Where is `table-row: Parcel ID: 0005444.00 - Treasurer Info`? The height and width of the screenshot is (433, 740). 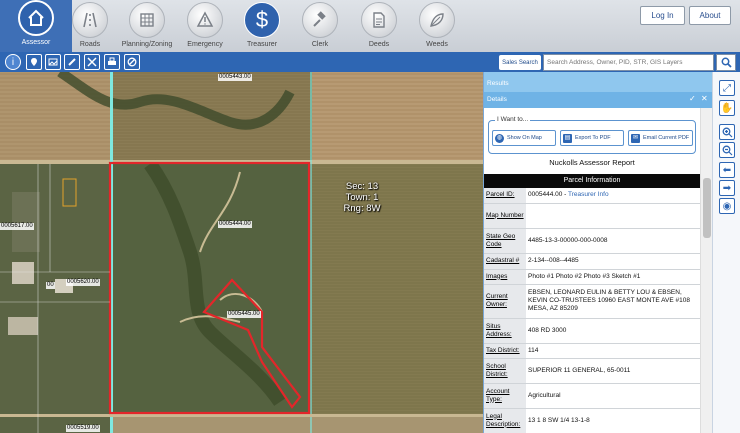 table-row: Parcel ID: 0005444.00 - Treasurer Info is located at coordinates (592, 196).